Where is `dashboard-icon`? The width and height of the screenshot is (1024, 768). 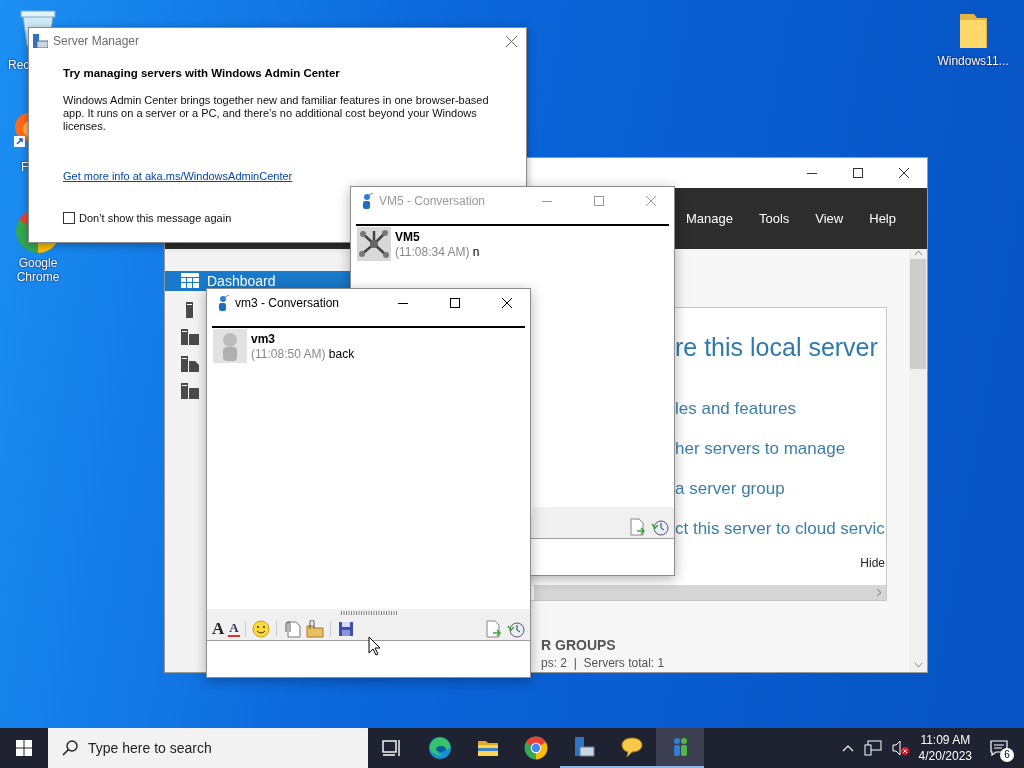
dashboard-icon is located at coordinates (190, 281).